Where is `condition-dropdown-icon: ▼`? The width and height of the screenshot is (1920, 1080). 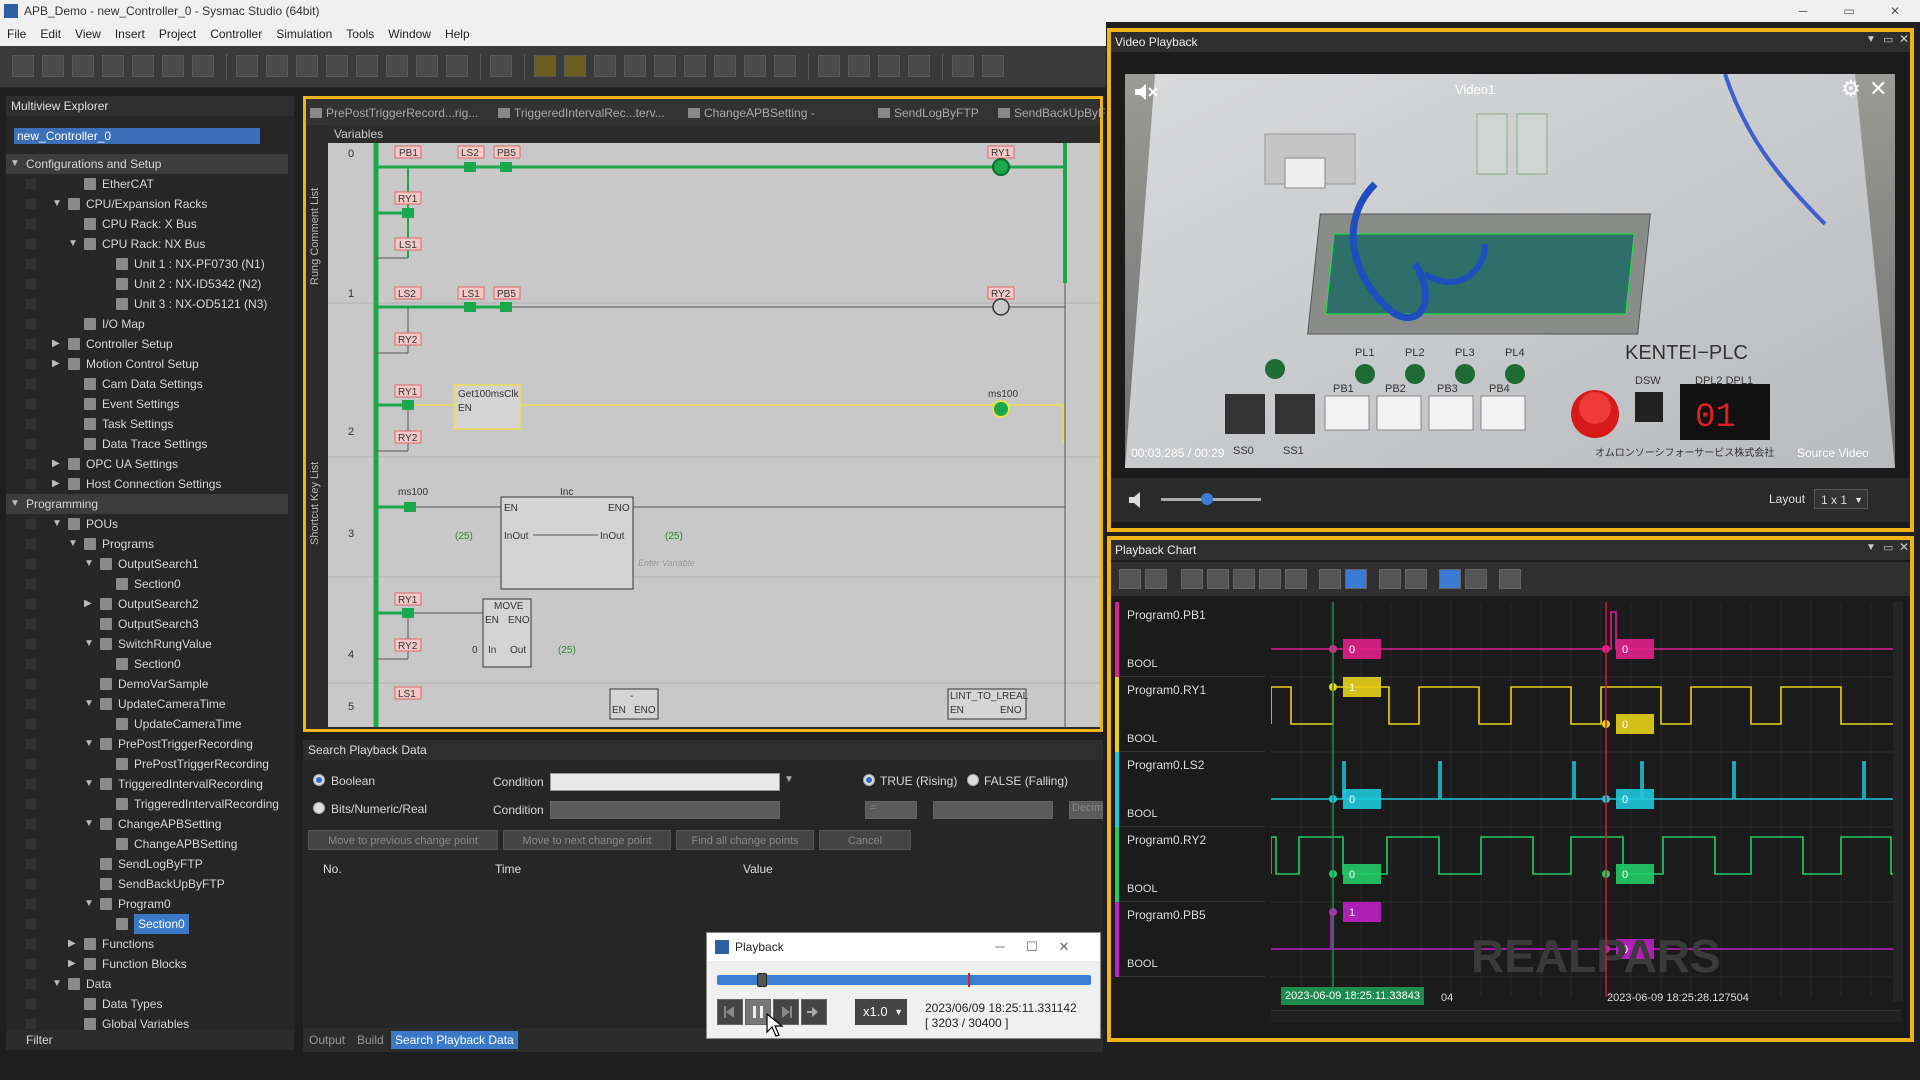
condition-dropdown-icon: ▼ is located at coordinates (789, 779).